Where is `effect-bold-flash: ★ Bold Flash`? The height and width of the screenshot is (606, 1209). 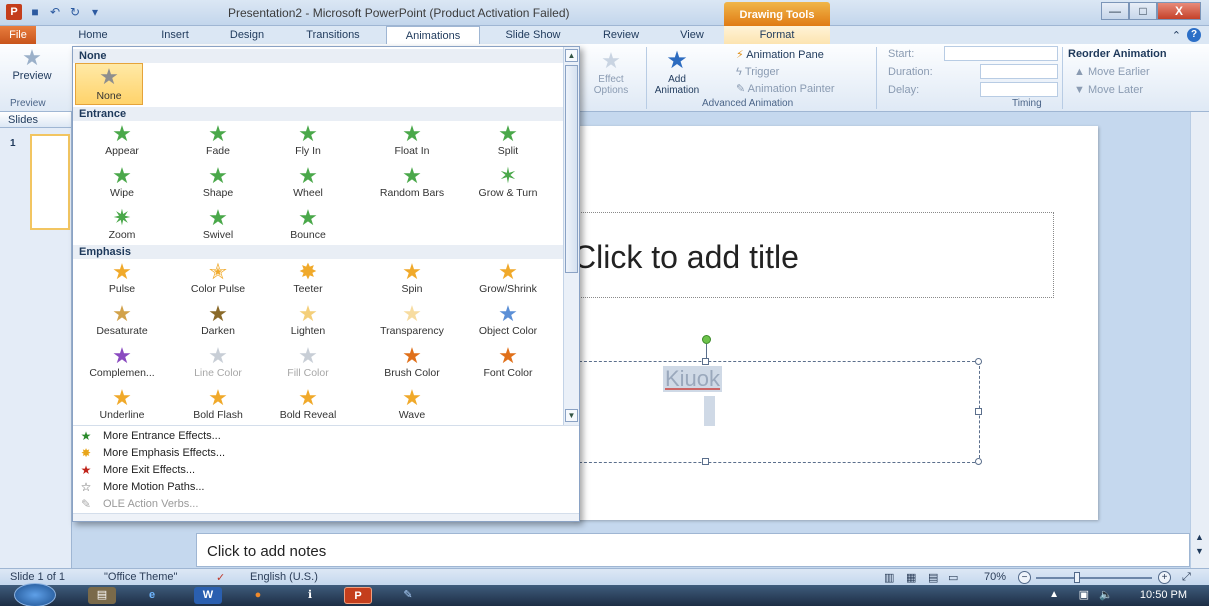
effect-bold-flash: ★ Bold Flash is located at coordinates (218, 407).